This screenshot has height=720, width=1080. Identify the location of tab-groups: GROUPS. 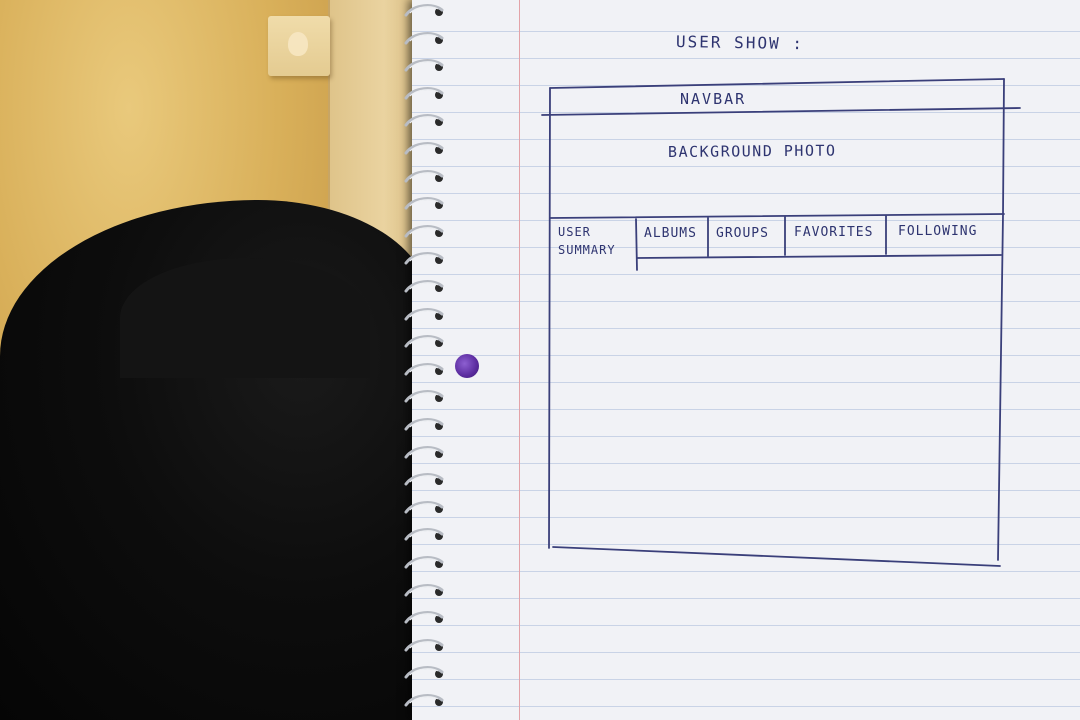
(742, 233).